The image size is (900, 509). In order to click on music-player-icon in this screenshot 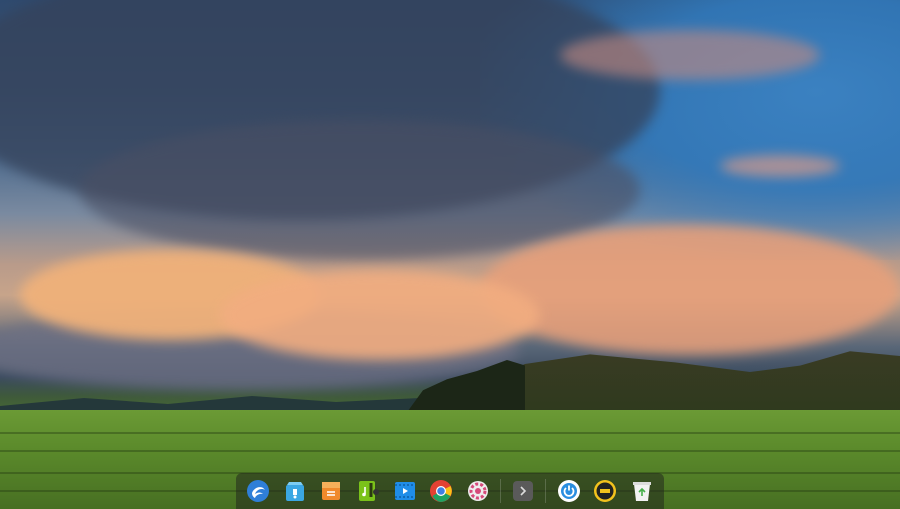, I will do `click(368, 491)`.